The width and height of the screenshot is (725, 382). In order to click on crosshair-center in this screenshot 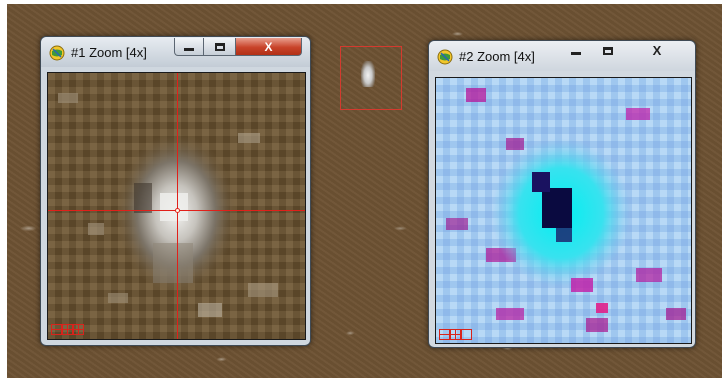, I will do `click(177, 210)`.